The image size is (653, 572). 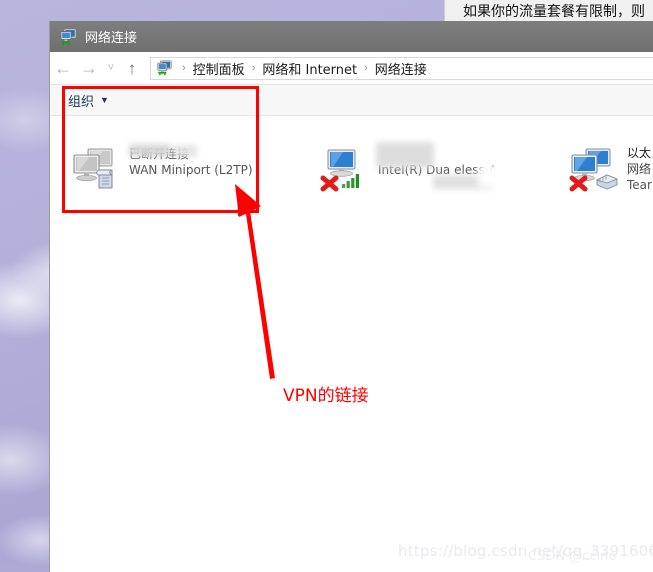 What do you see at coordinates (81, 102) in the screenshot?
I see `organize-label: 组织` at bounding box center [81, 102].